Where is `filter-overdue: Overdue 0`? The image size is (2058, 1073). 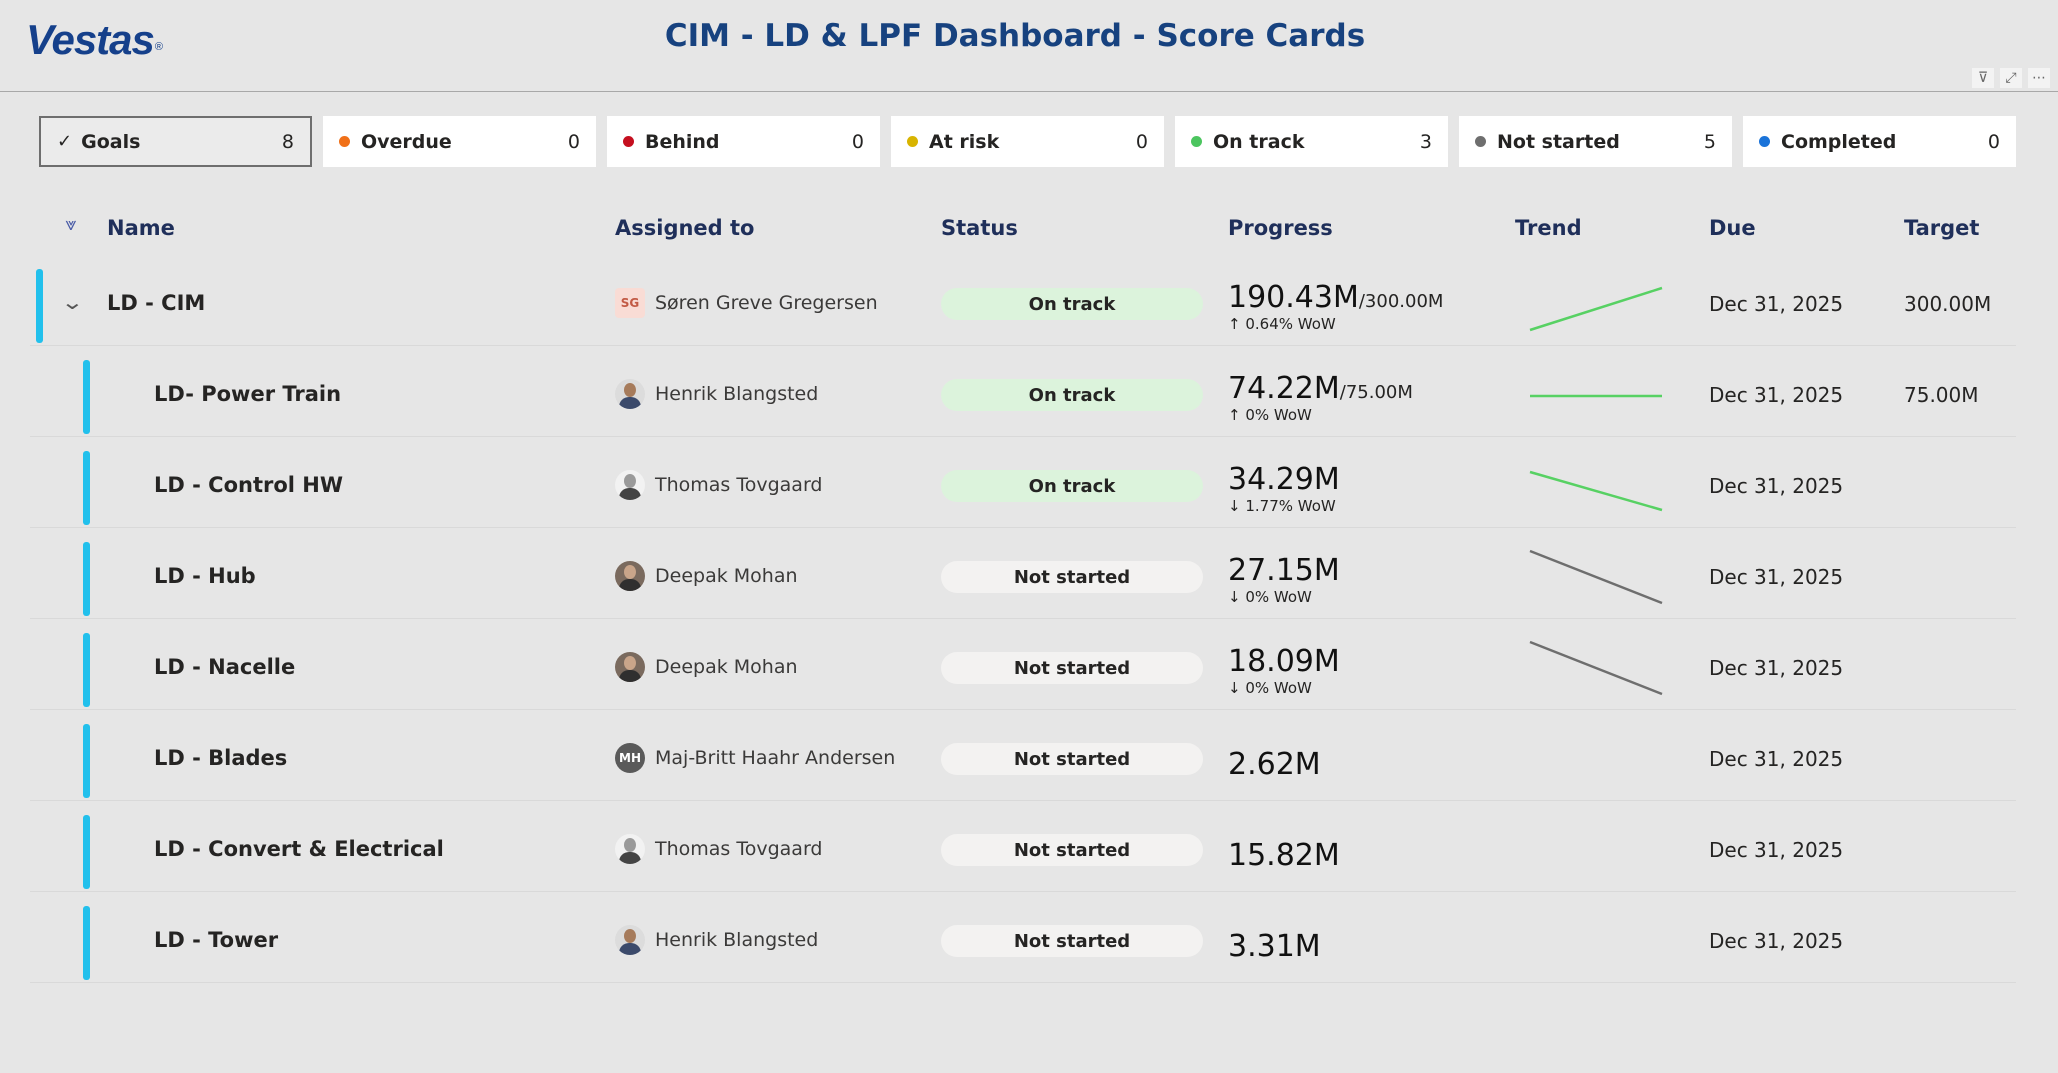 filter-overdue: Overdue 0 is located at coordinates (459, 141).